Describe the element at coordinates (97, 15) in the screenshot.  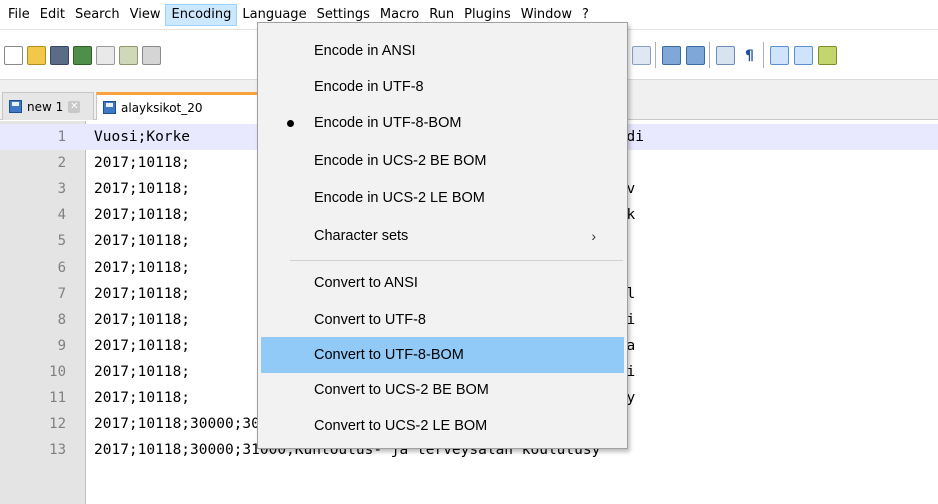
I see `menu-search: Search` at that location.